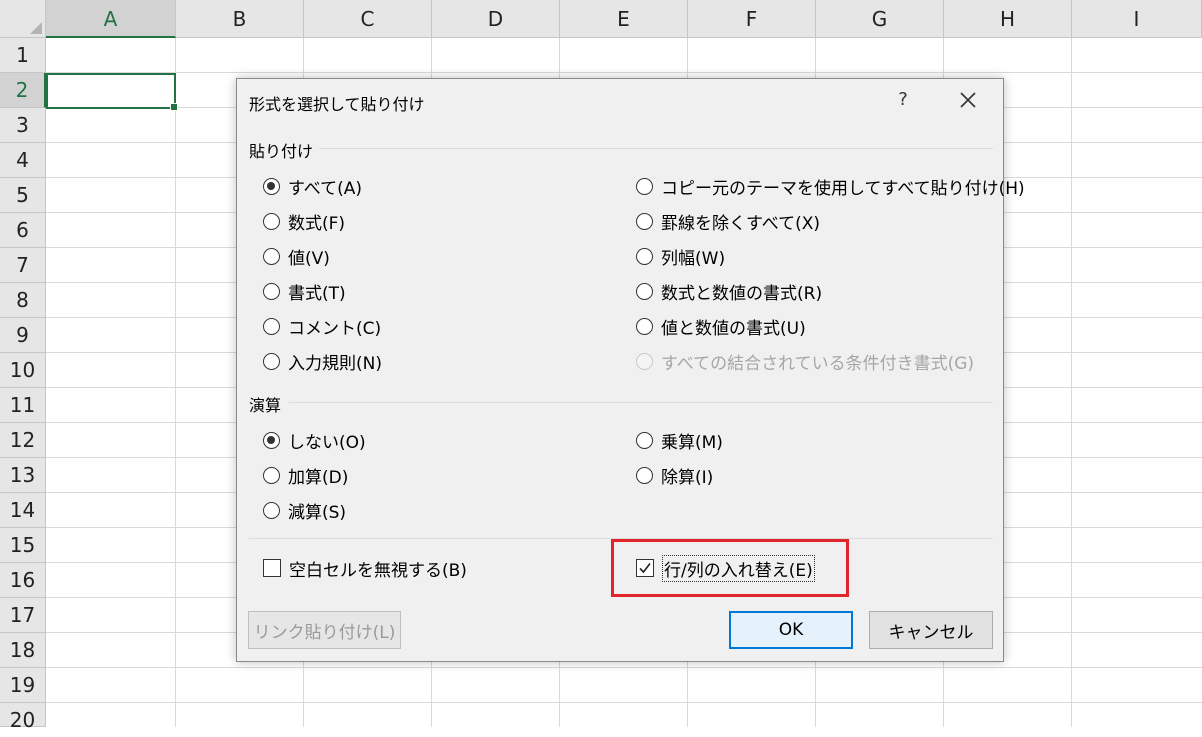 This screenshot has height=737, width=1202. I want to click on paste-option-formulas-label: 数式(F), so click(317, 223).